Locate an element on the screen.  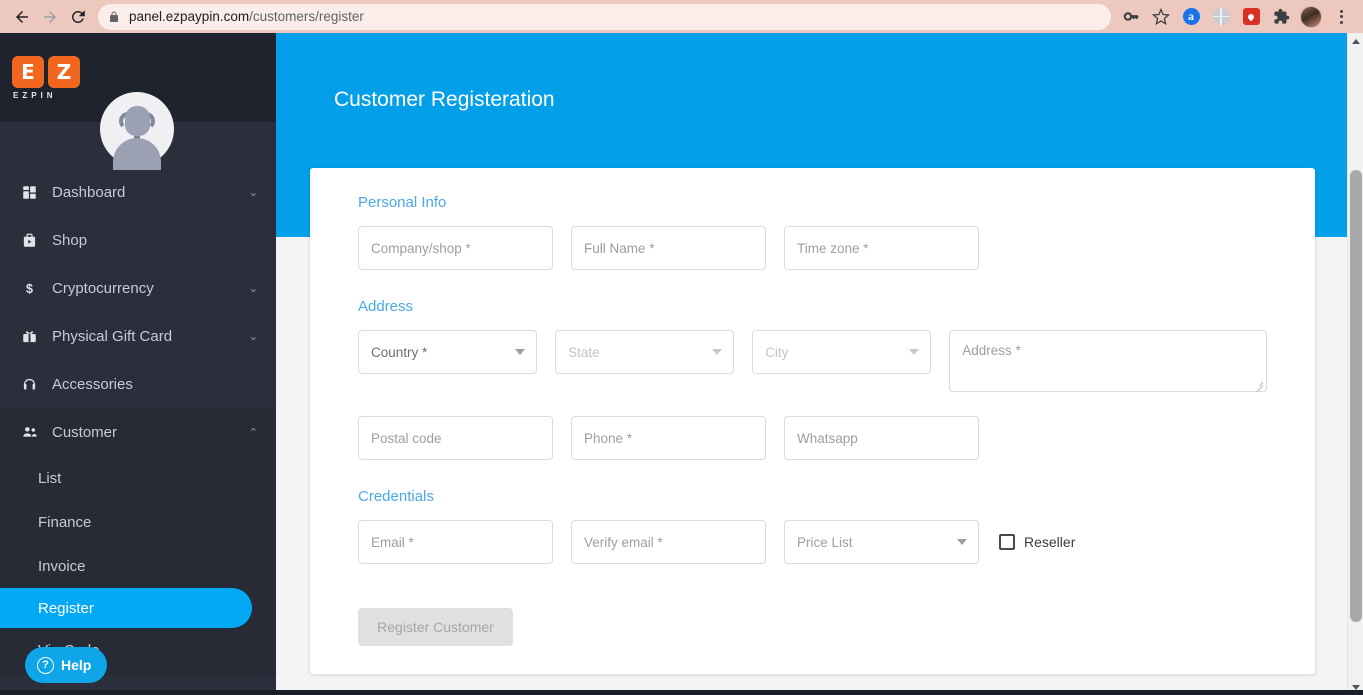
email-placeholder: Email * is located at coordinates (392, 542).